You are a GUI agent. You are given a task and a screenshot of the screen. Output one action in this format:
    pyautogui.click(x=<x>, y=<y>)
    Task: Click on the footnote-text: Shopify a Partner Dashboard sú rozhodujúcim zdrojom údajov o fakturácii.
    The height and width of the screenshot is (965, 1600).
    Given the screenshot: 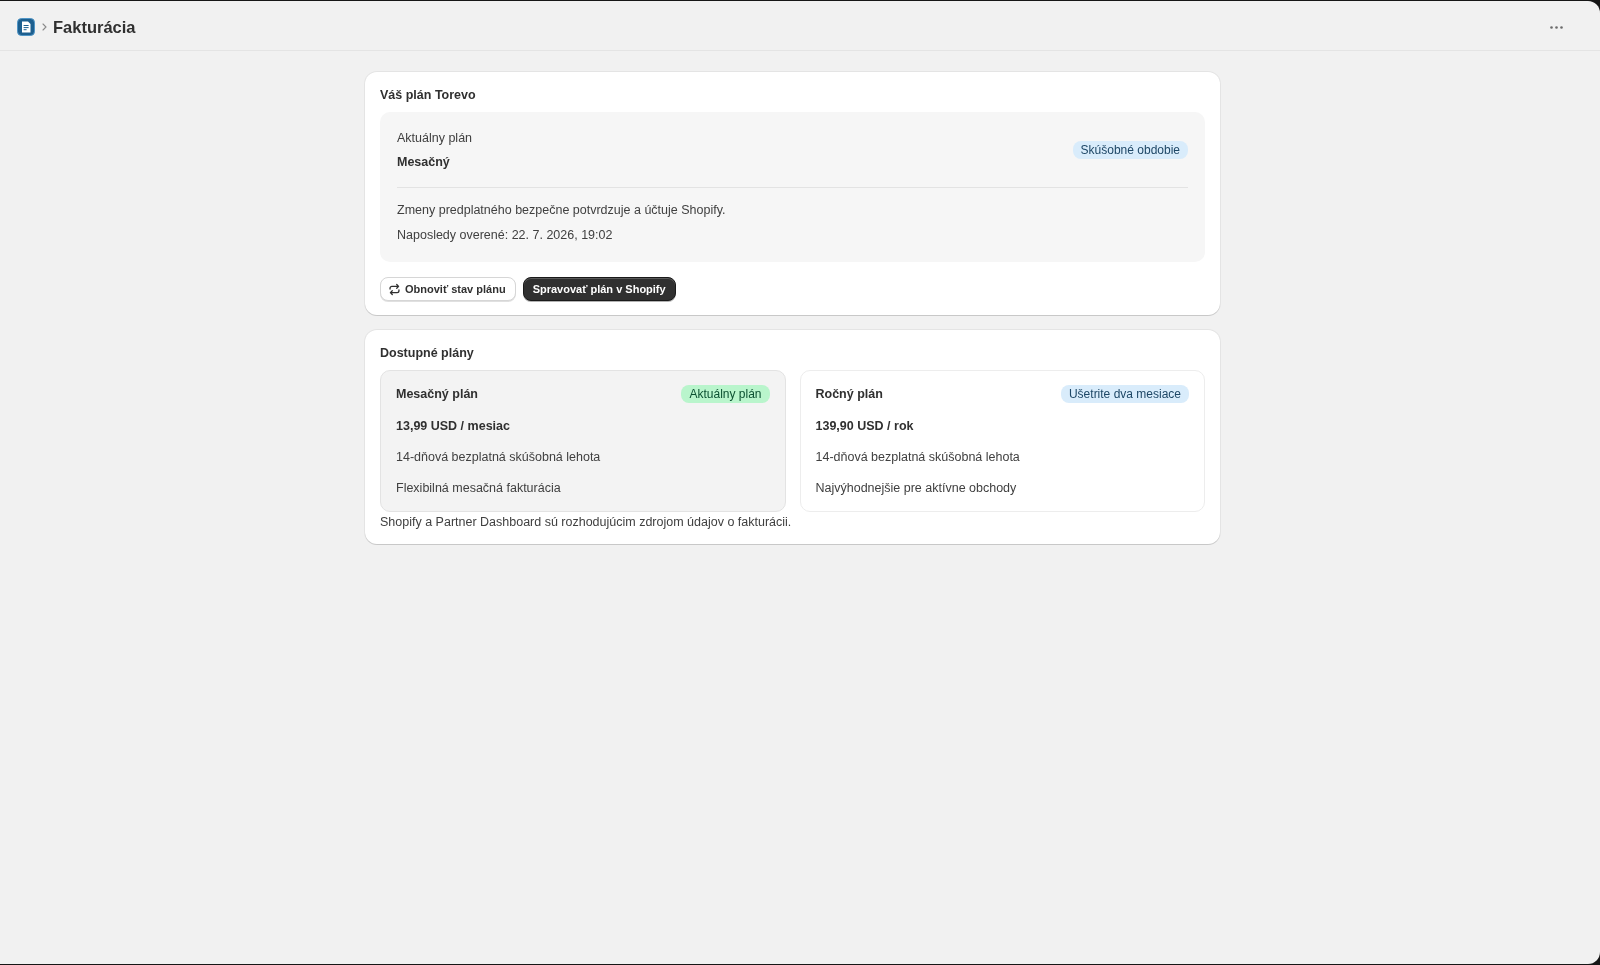 What is the action you would take?
    pyautogui.click(x=586, y=522)
    